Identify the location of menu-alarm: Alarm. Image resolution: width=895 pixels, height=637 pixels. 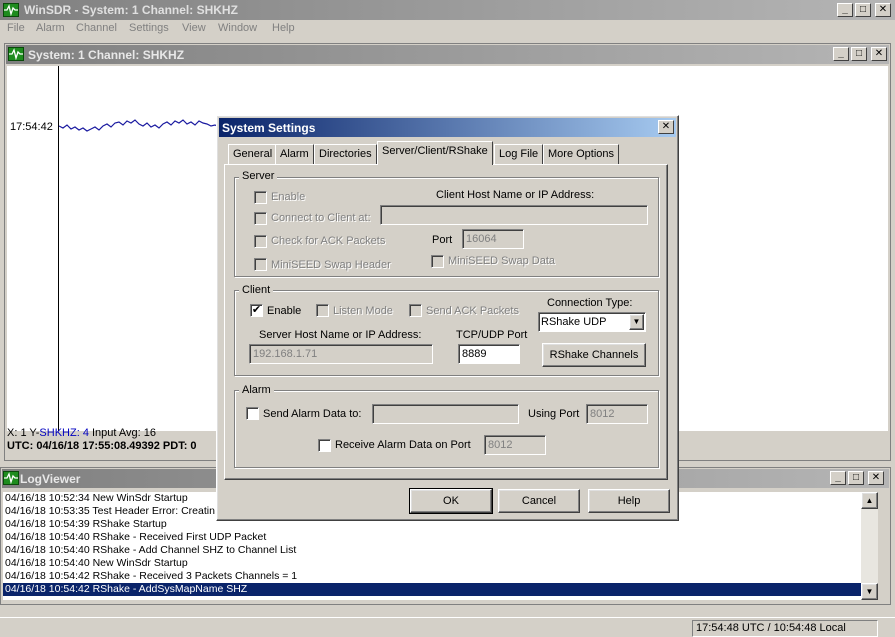
(50, 28).